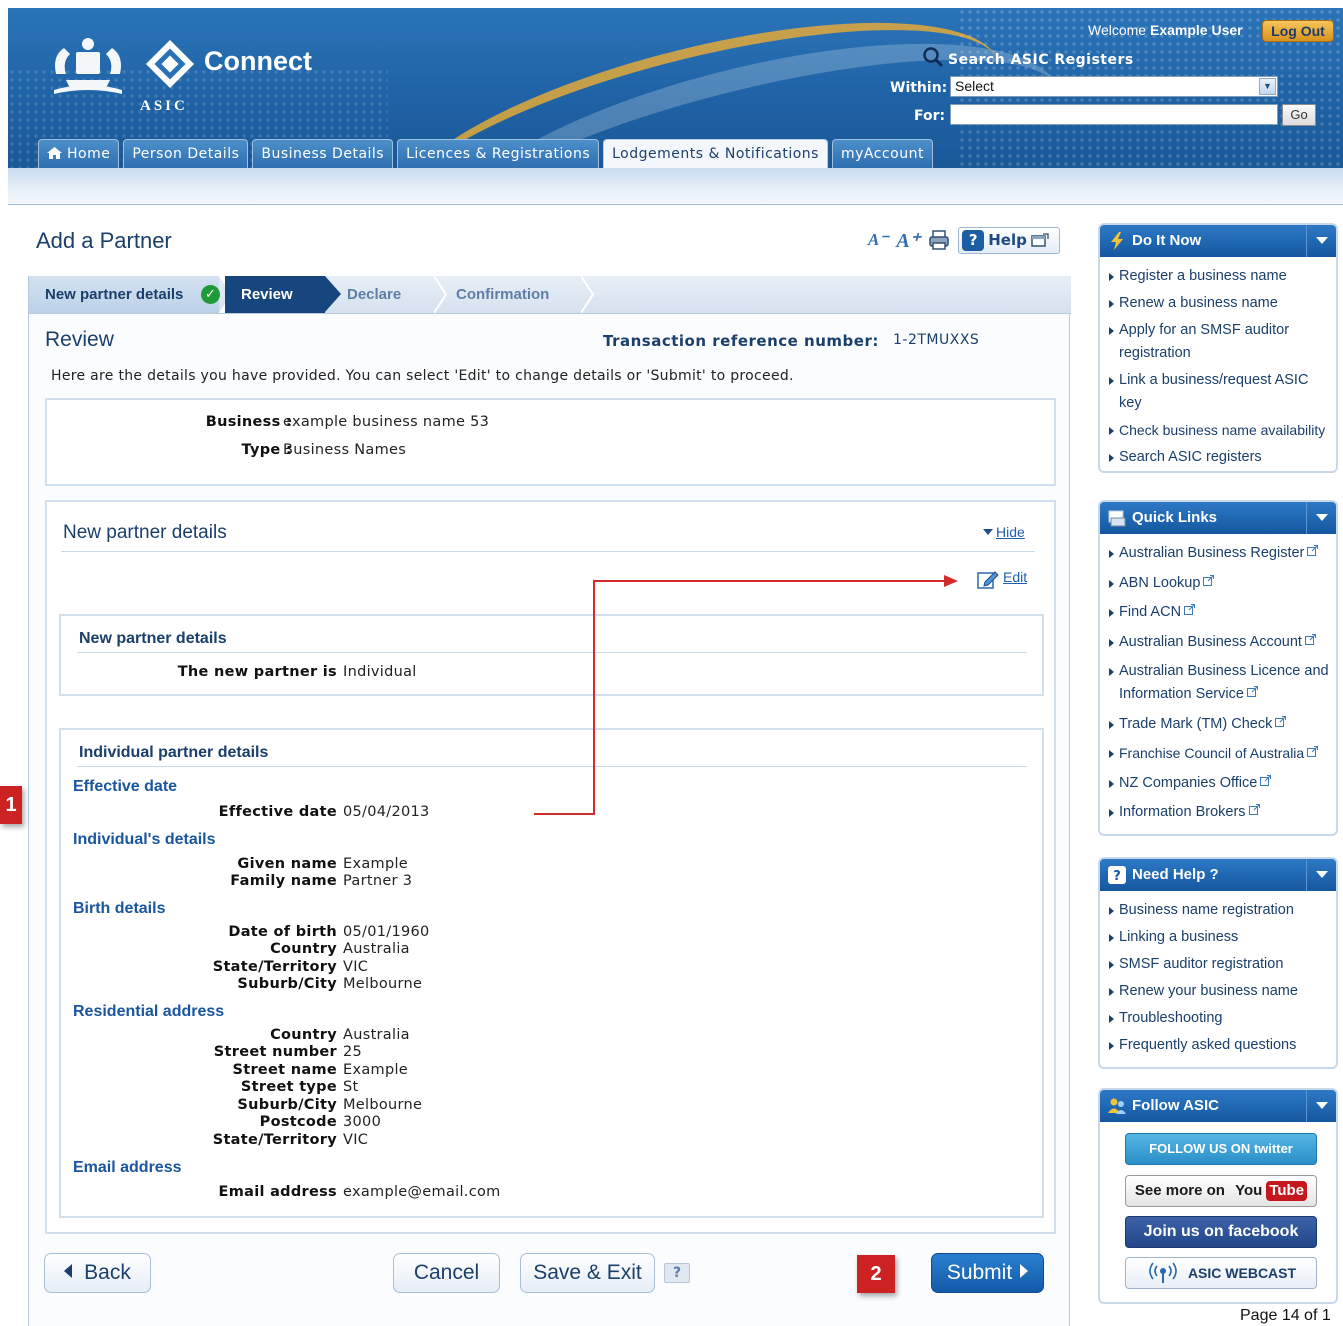 The width and height of the screenshot is (1343, 1326). I want to click on list-item: Australian Business Account, so click(1221, 642).